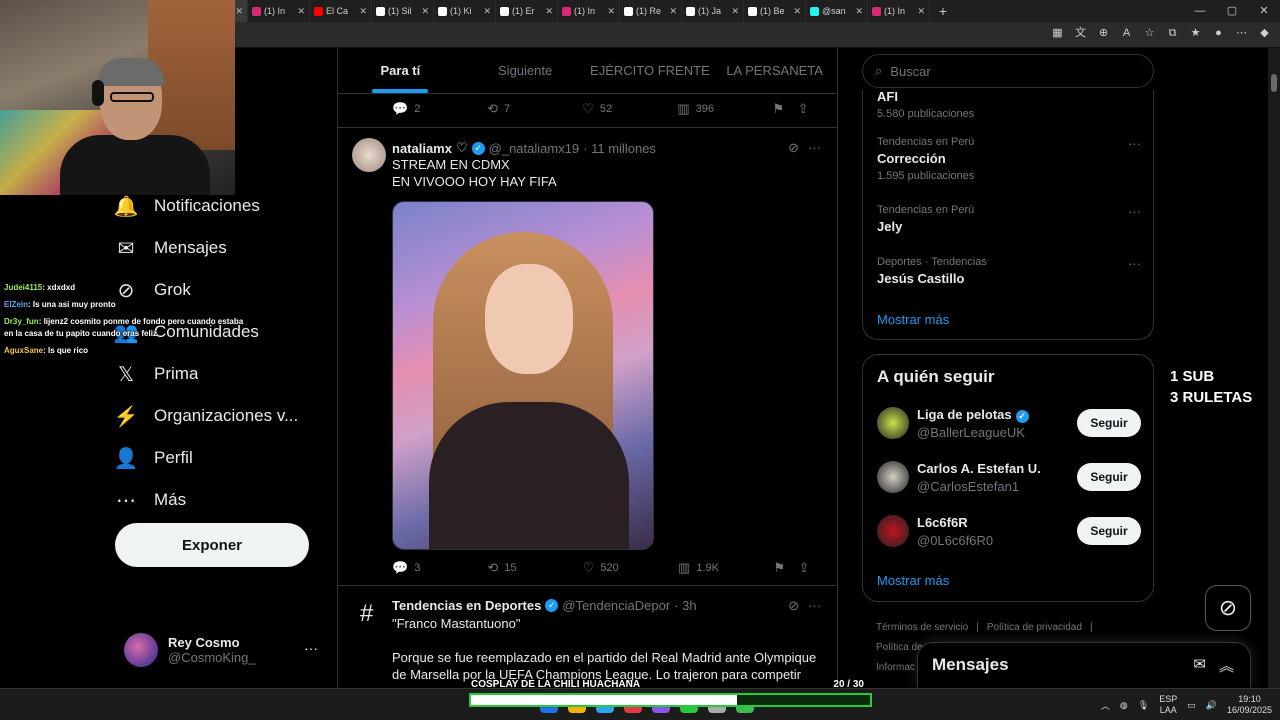 Image resolution: width=1280 pixels, height=720 pixels. Describe the element at coordinates (1009, 531) in the screenshot. I see `follow-suggestion: L6c6f6R @0L6c6f6R0 Seguir` at that location.